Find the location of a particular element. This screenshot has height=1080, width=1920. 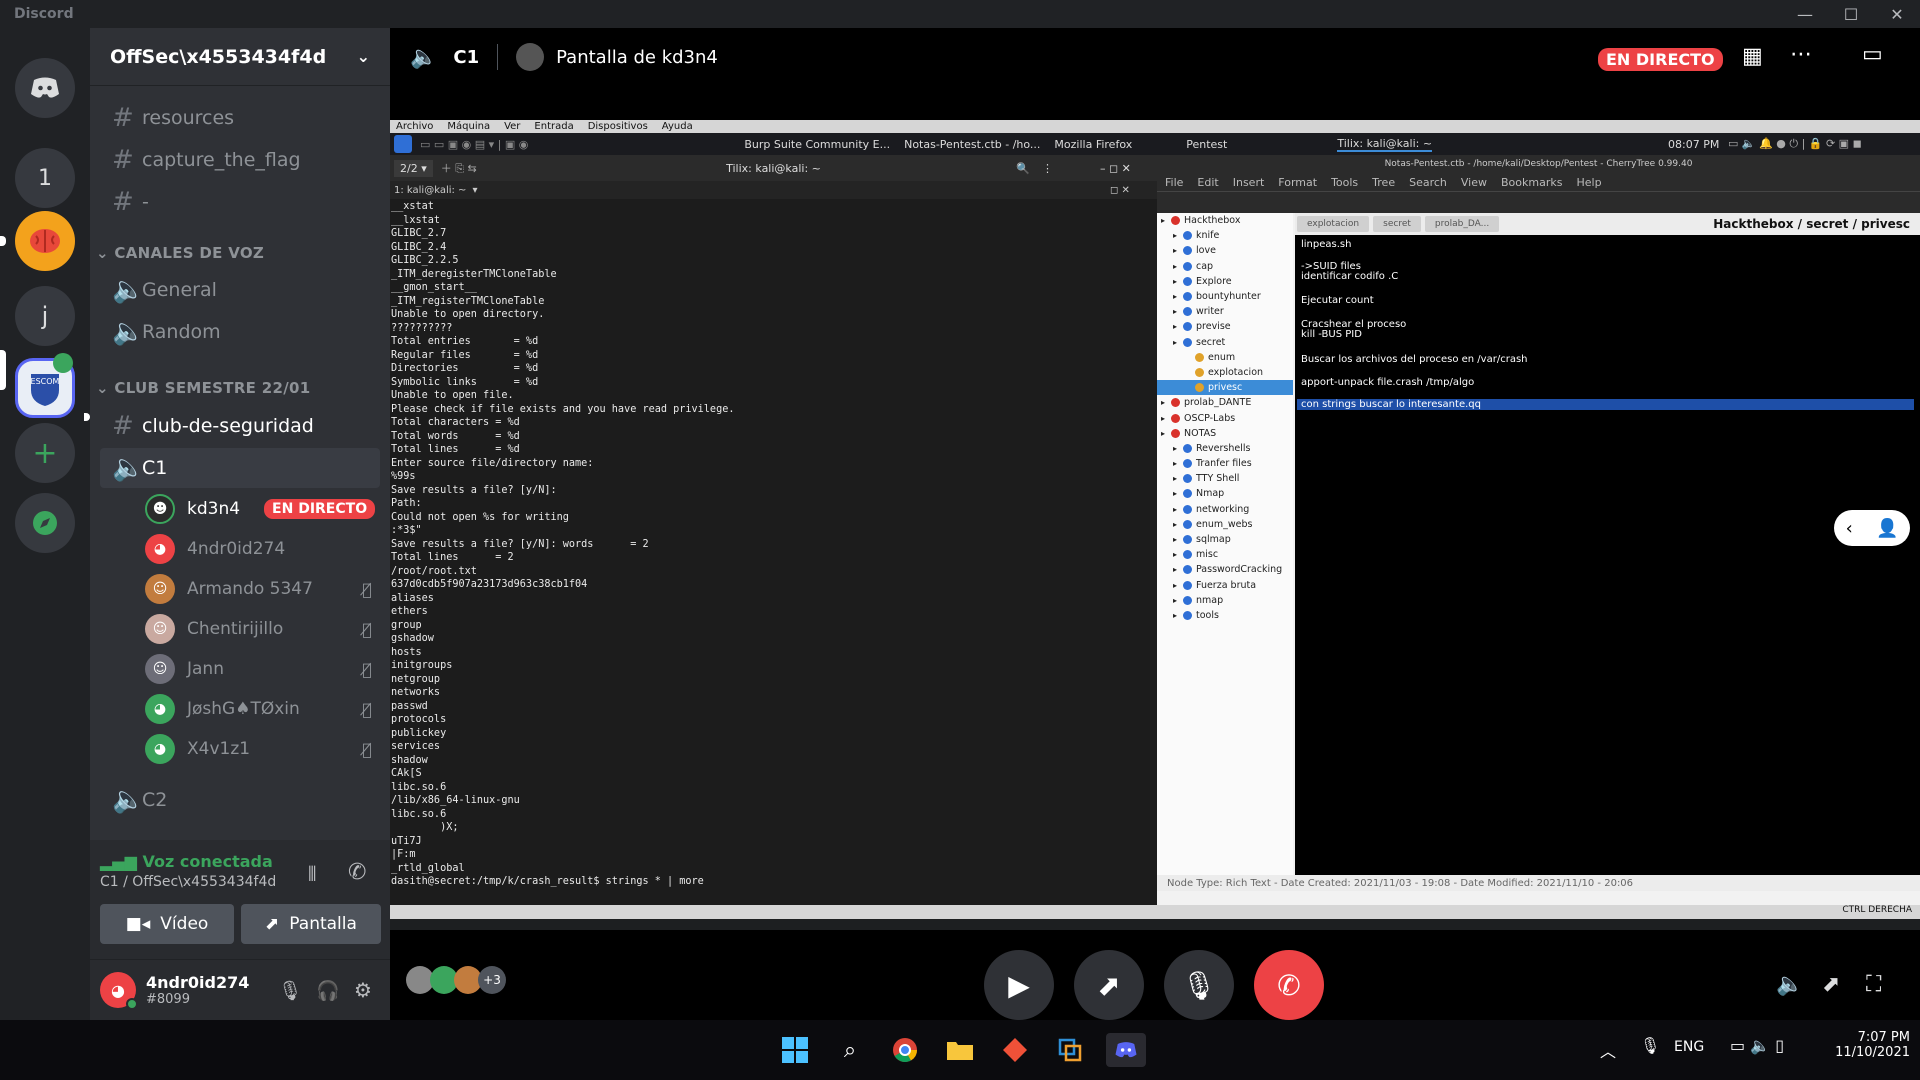

video-button: ■◂ Vídeo is located at coordinates (167, 924).